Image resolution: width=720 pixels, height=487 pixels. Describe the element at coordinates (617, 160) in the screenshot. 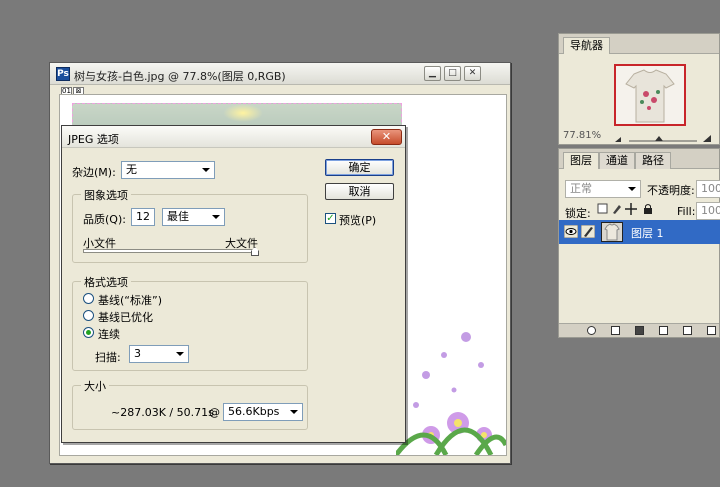

I see `tab-channels: 通道` at that location.